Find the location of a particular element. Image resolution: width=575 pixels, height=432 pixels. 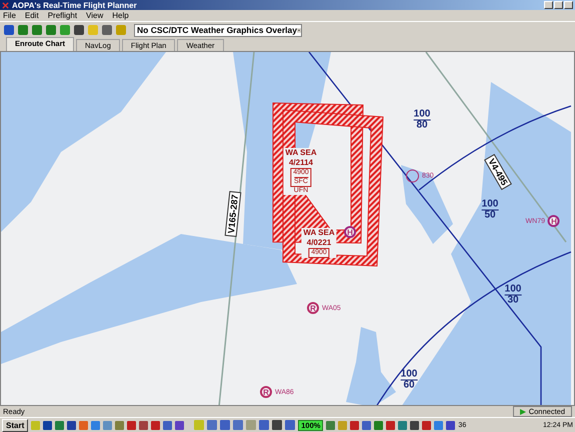

altitude-bottom: 80 is located at coordinates (422, 125).